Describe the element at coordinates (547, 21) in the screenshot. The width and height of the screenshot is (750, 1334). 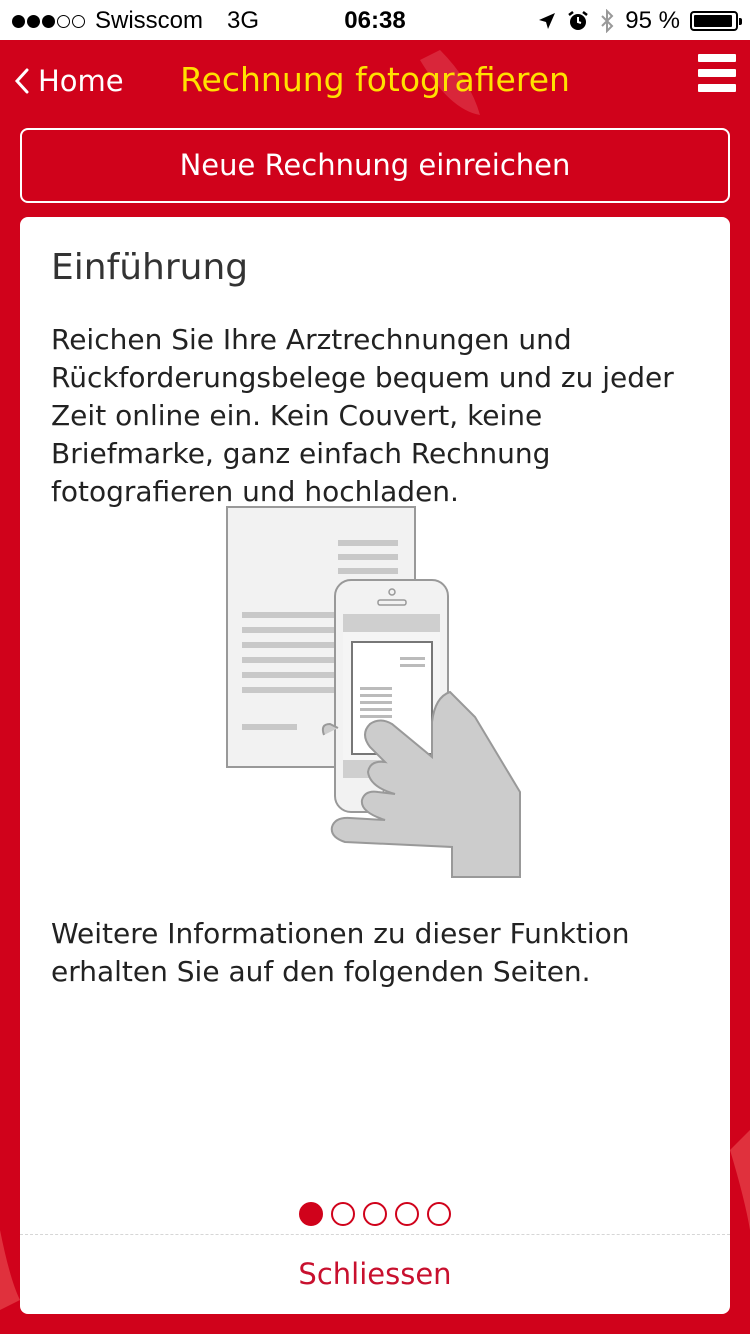
I see `location-arrow-icon` at that location.